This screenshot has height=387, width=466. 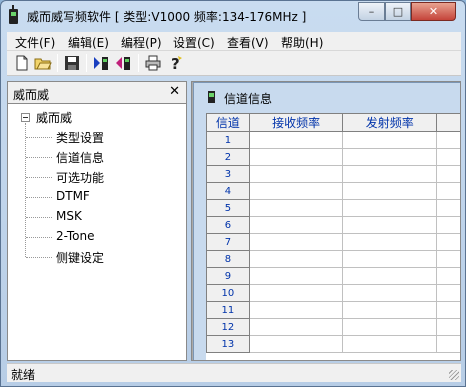 I want to click on column-header-channel: 信道, so click(x=228, y=122).